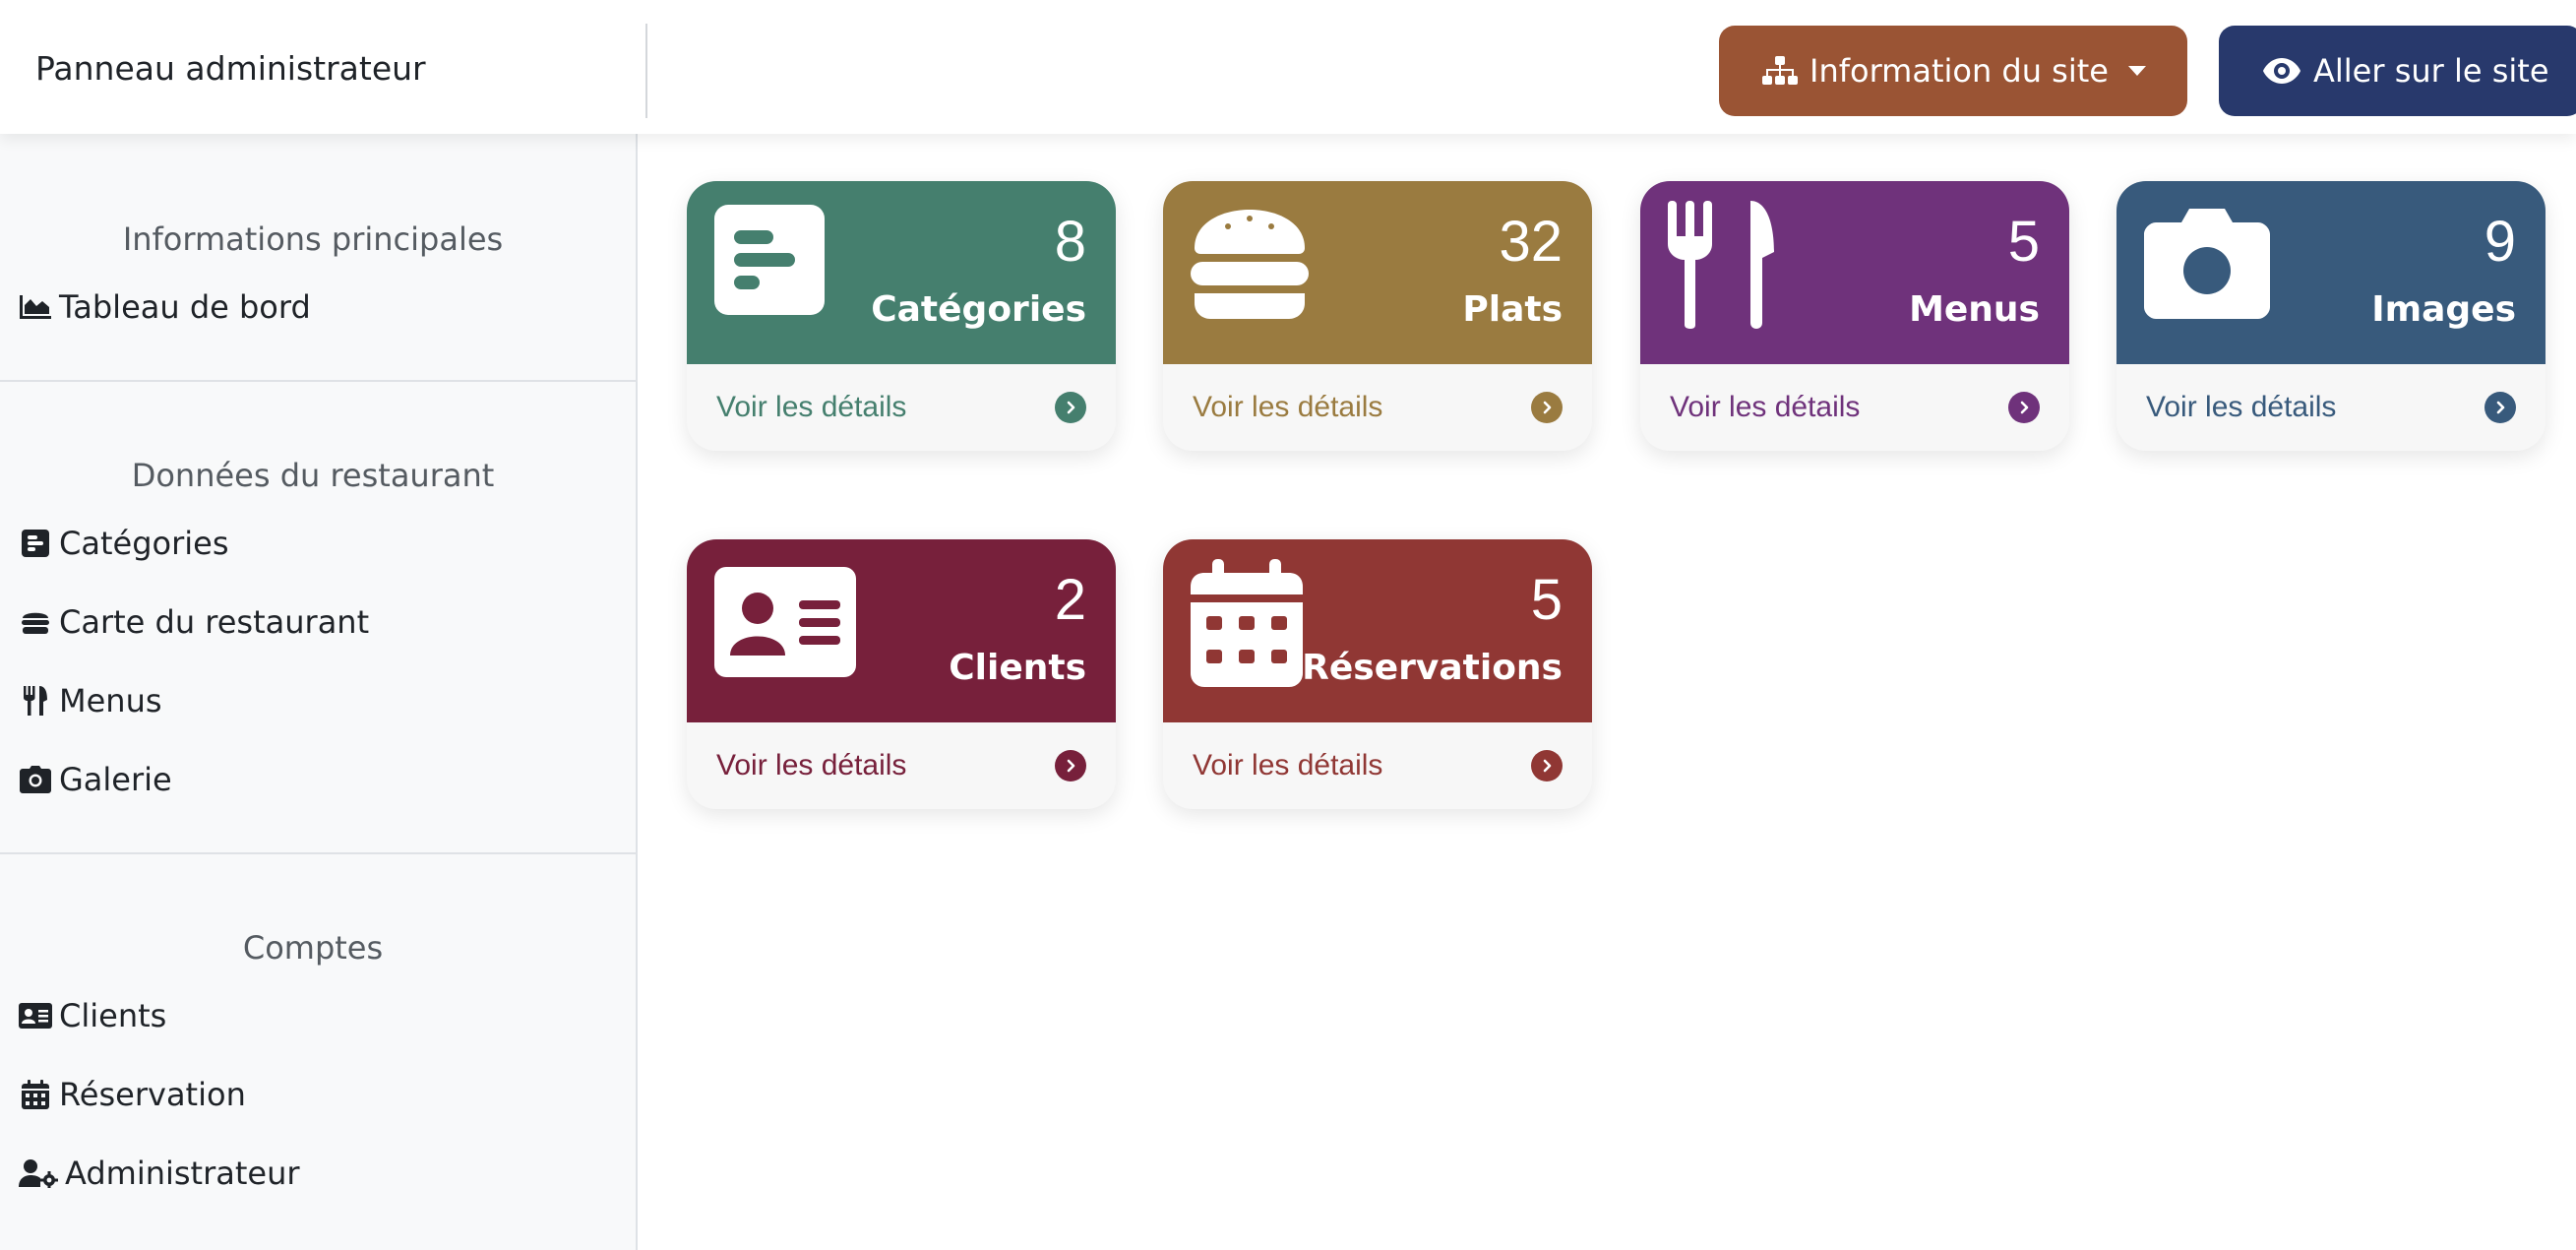 This screenshot has width=2576, height=1250. I want to click on site-info-dropdown-button: Information du site, so click(1953, 71).